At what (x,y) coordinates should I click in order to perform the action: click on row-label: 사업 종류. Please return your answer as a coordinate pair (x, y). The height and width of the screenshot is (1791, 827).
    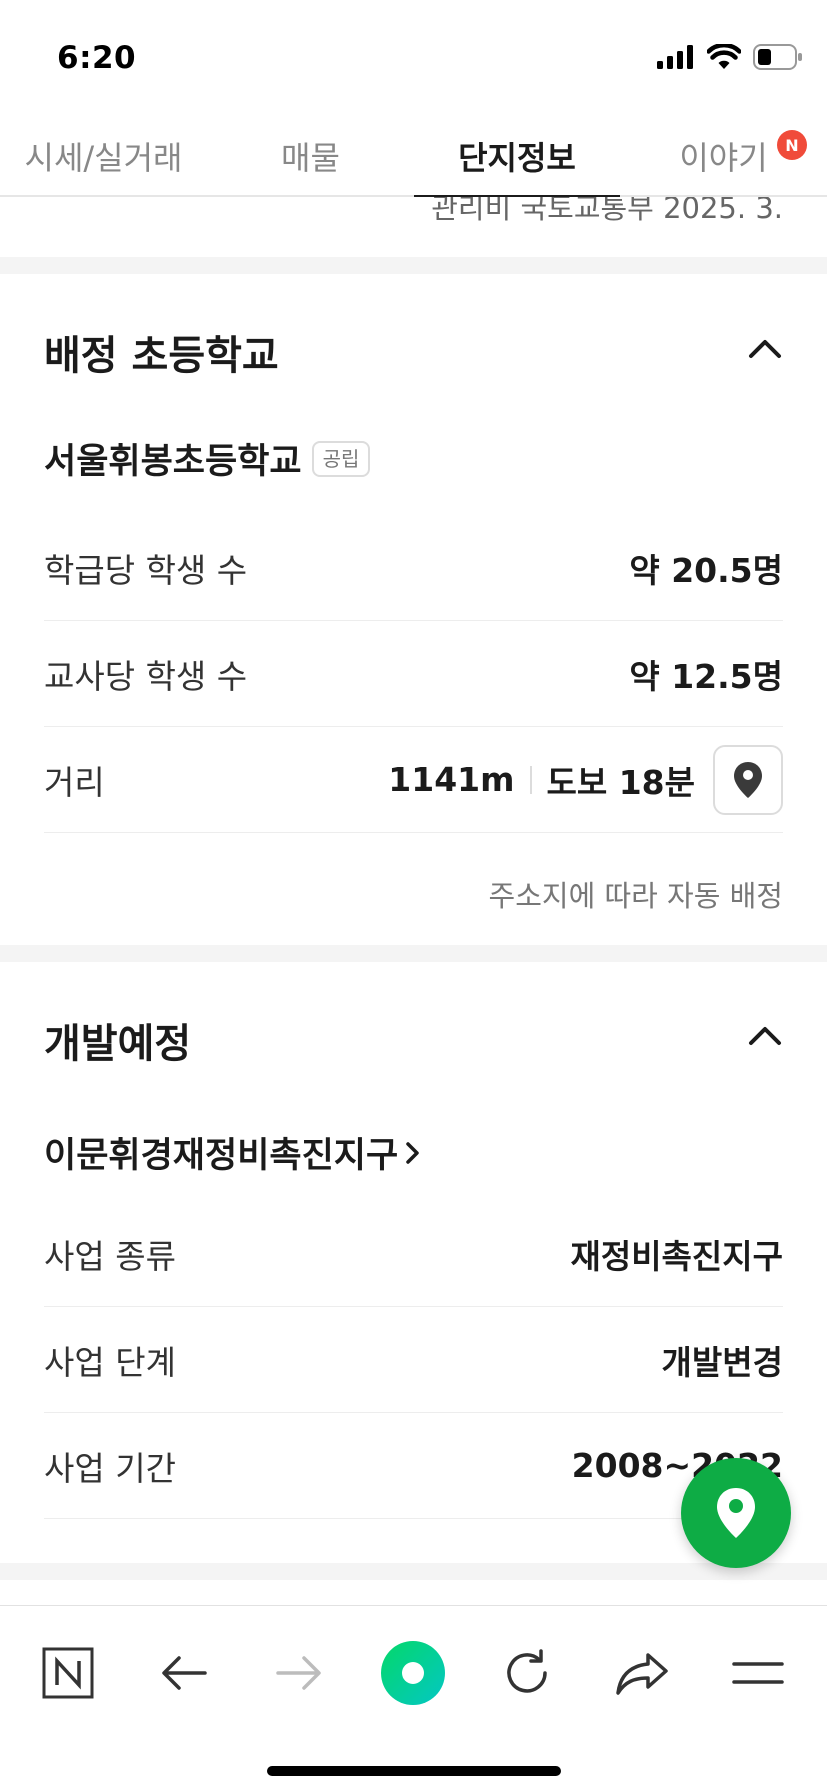
    Looking at the image, I should click on (110, 1256).